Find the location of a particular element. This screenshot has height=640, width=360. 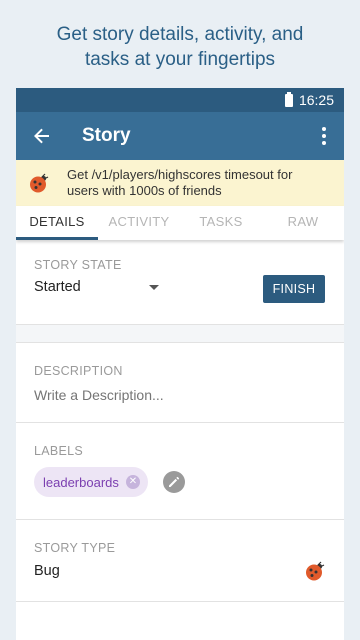

section-divider is located at coordinates (180, 334).